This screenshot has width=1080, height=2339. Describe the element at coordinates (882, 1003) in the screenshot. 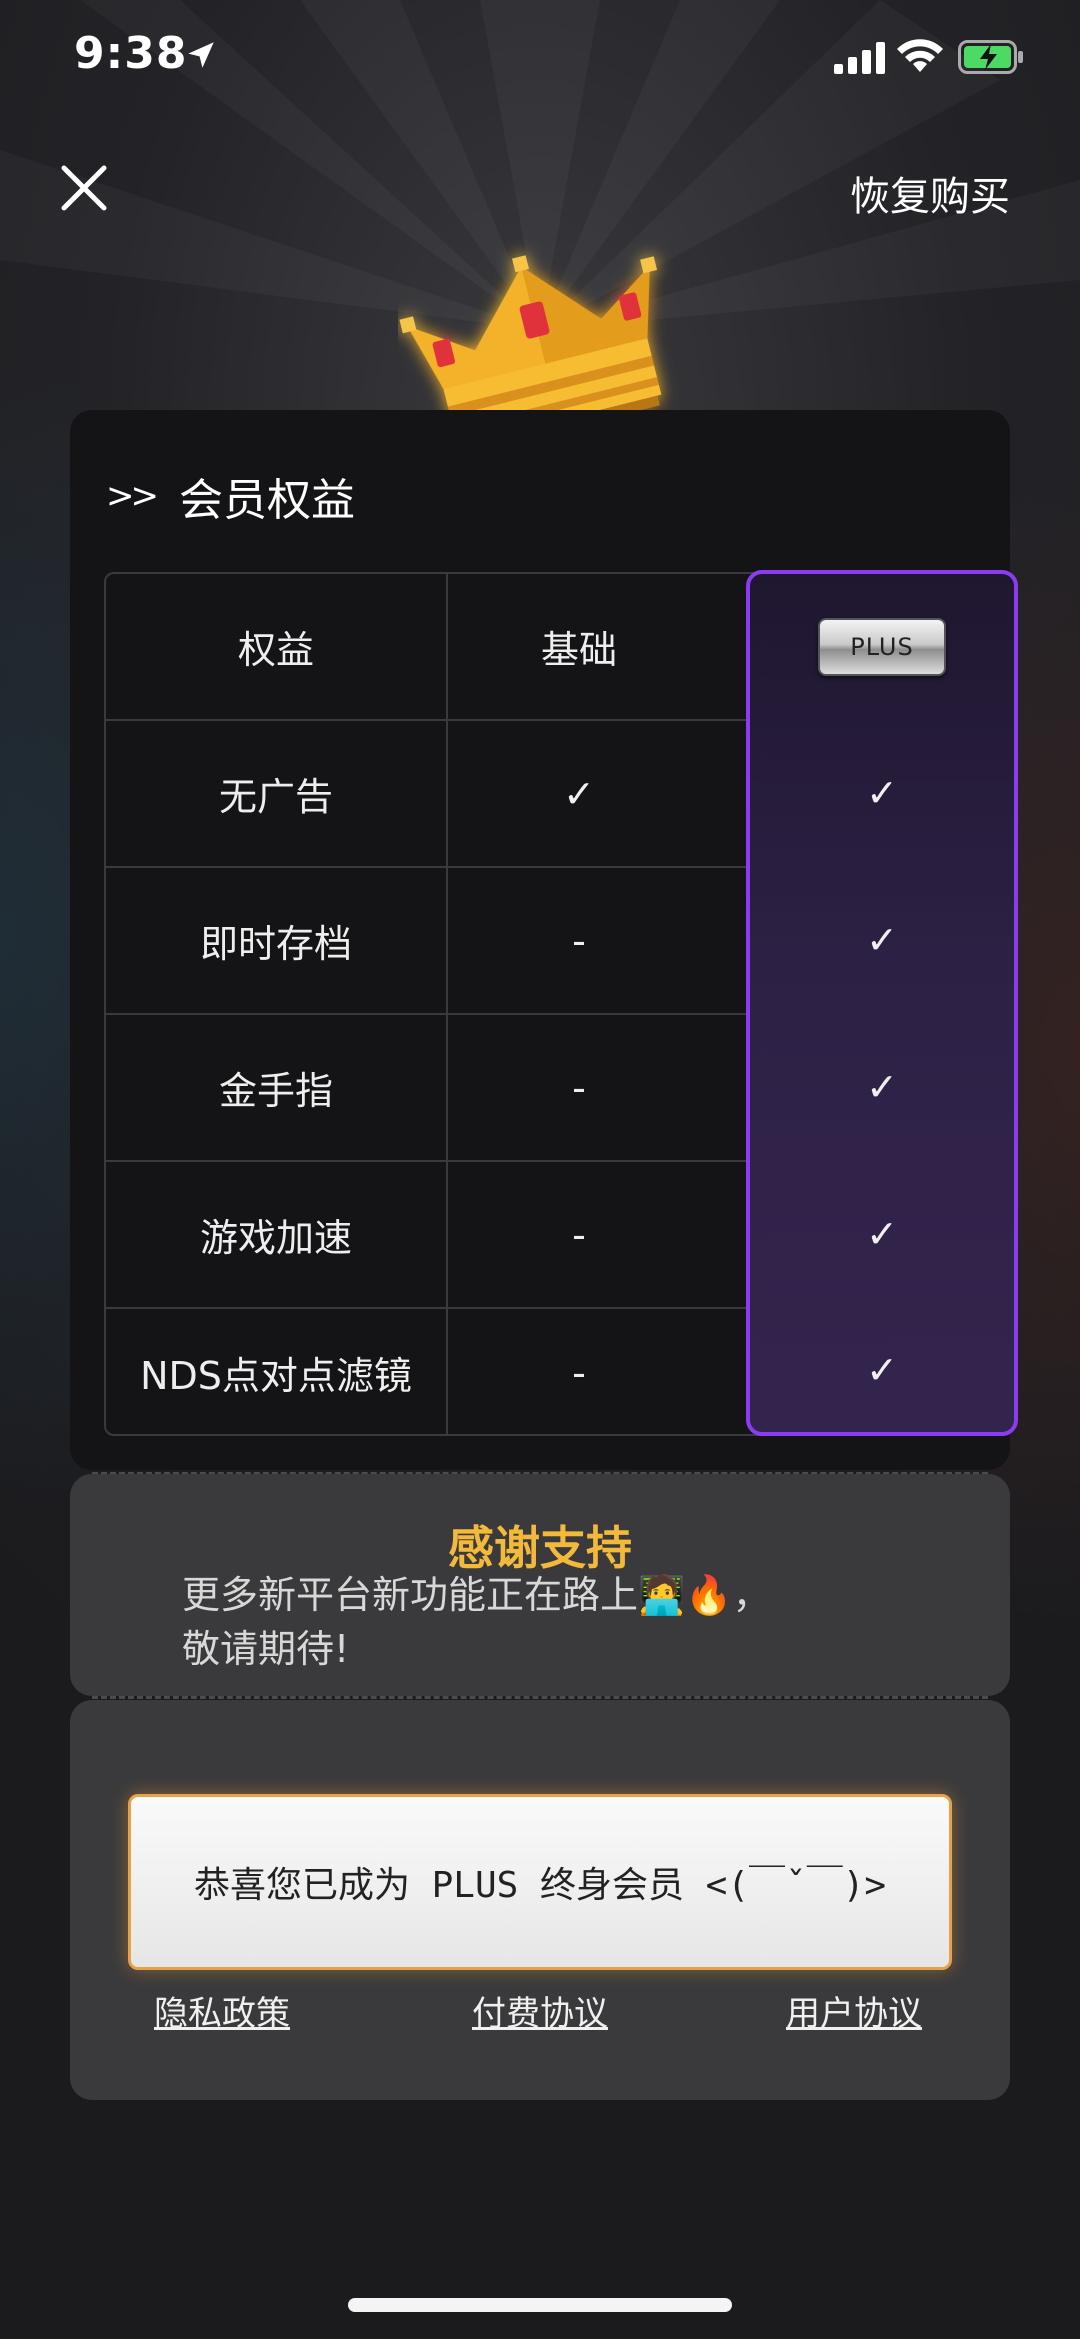

I see `plus-column-highlight: PLUS ✓ ✓ ✓ ✓ ✓` at that location.